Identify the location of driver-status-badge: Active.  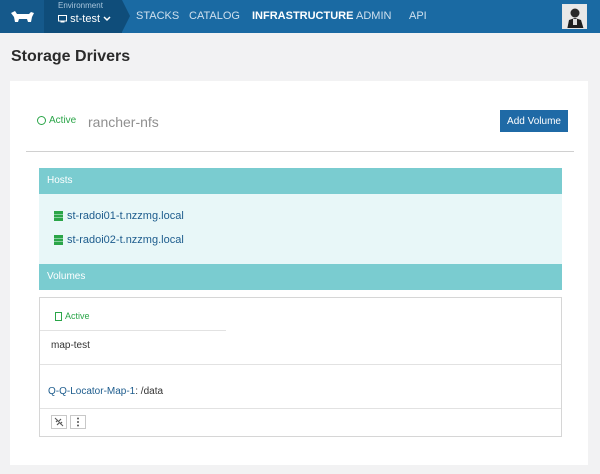
(56, 120).